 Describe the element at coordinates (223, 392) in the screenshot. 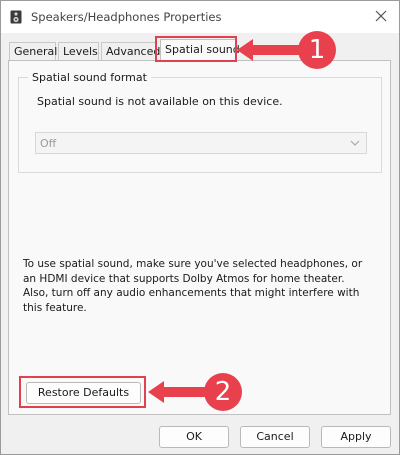

I see `annotation-badge-2: 2` at that location.